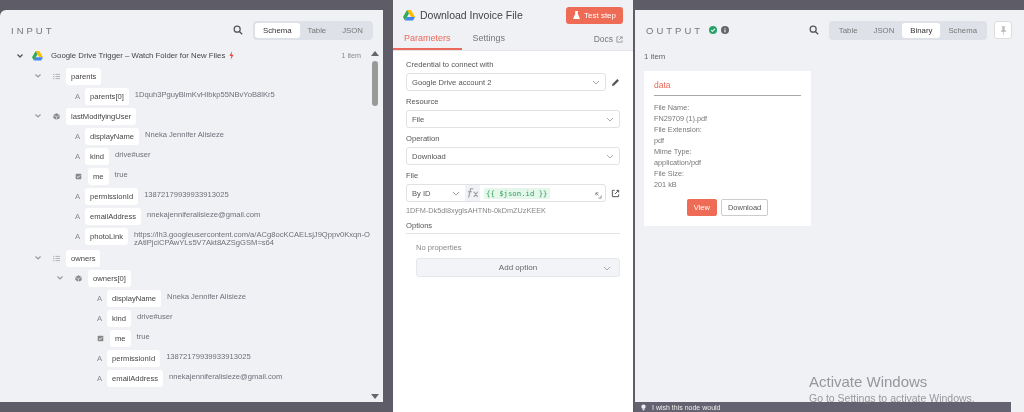  Describe the element at coordinates (675, 30) in the screenshot. I see `panel-title: OUTPUT` at that location.